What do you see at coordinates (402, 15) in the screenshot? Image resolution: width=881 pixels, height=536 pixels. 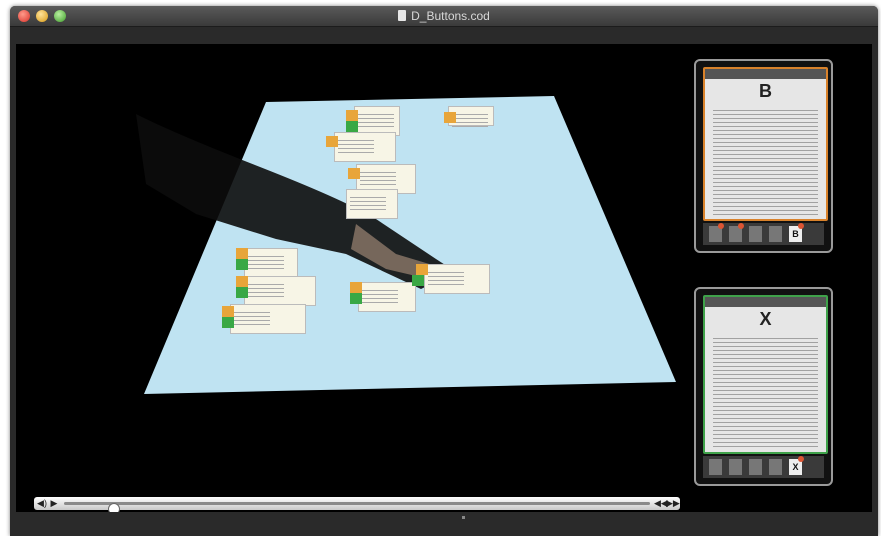 I see `document-icon` at bounding box center [402, 15].